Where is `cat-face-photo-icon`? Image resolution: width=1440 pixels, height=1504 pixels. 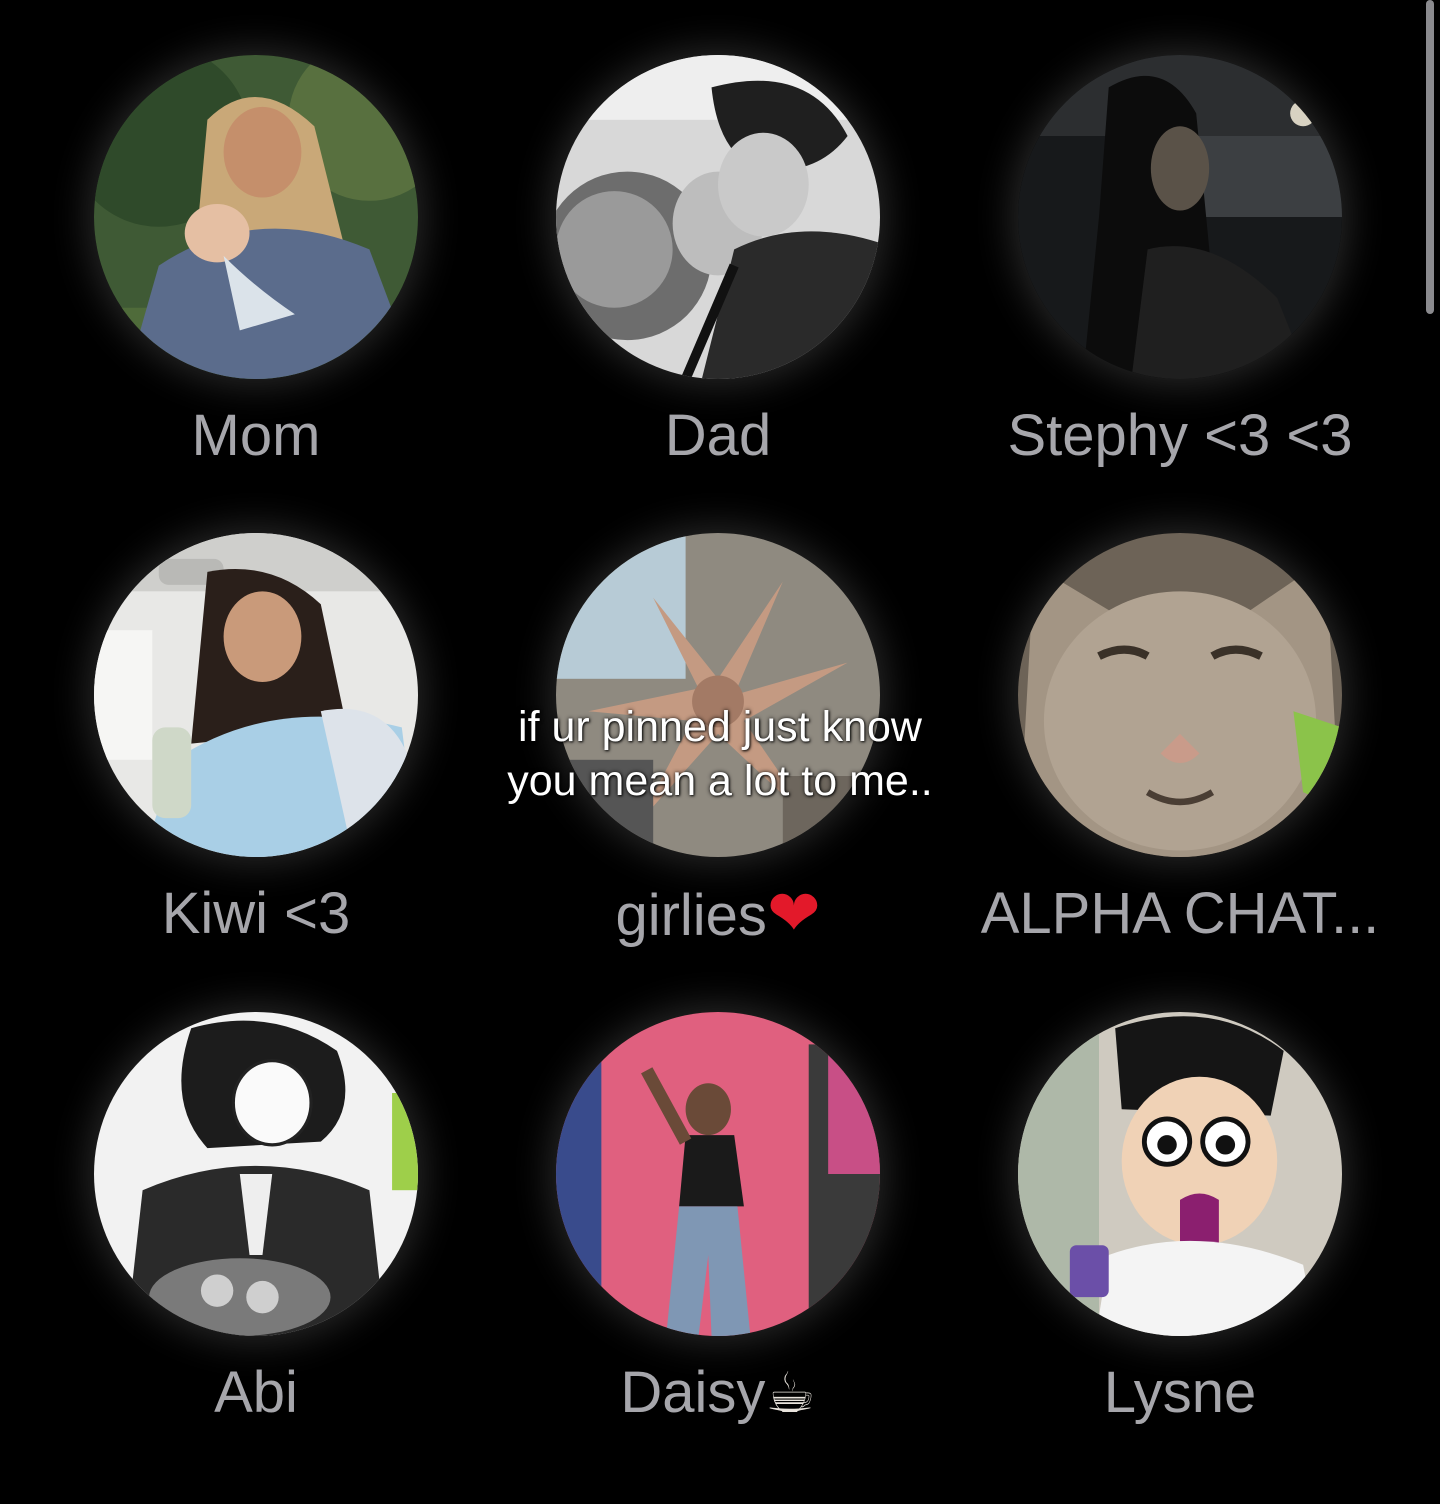 cat-face-photo-icon is located at coordinates (1180, 695).